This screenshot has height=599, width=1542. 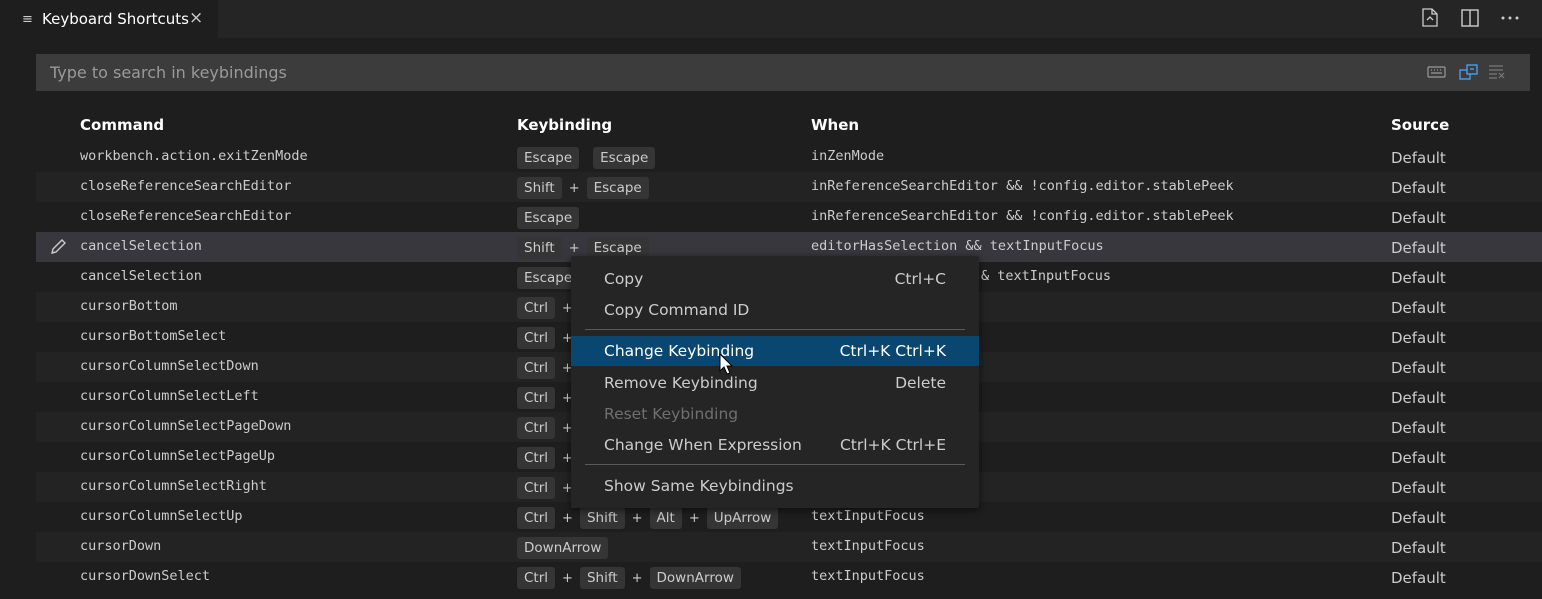 What do you see at coordinates (169, 396) in the screenshot?
I see `command-id: cursorColumnSelectLeft` at bounding box center [169, 396].